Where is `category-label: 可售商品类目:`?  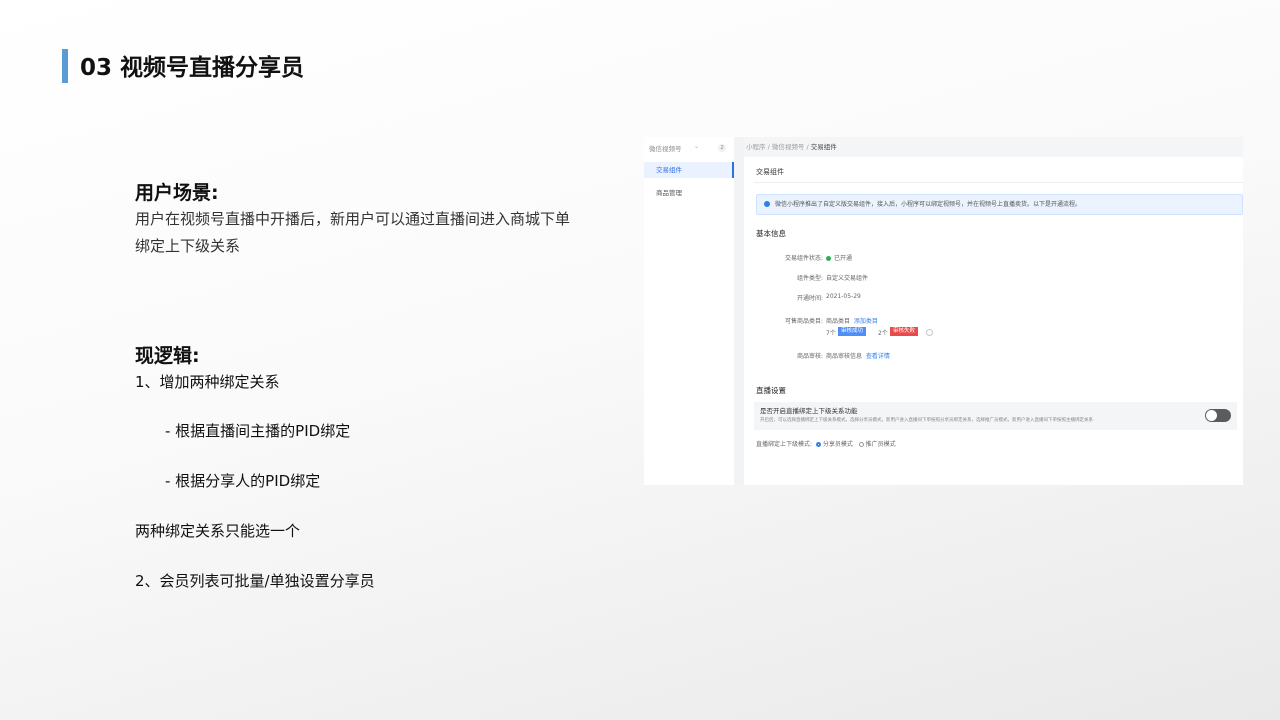
category-label: 可售商品类目: is located at coordinates (803, 321).